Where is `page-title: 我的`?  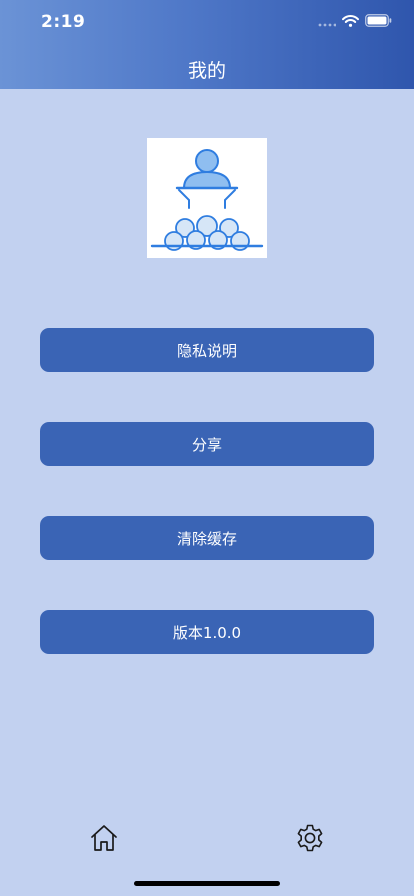 page-title: 我的 is located at coordinates (206, 71).